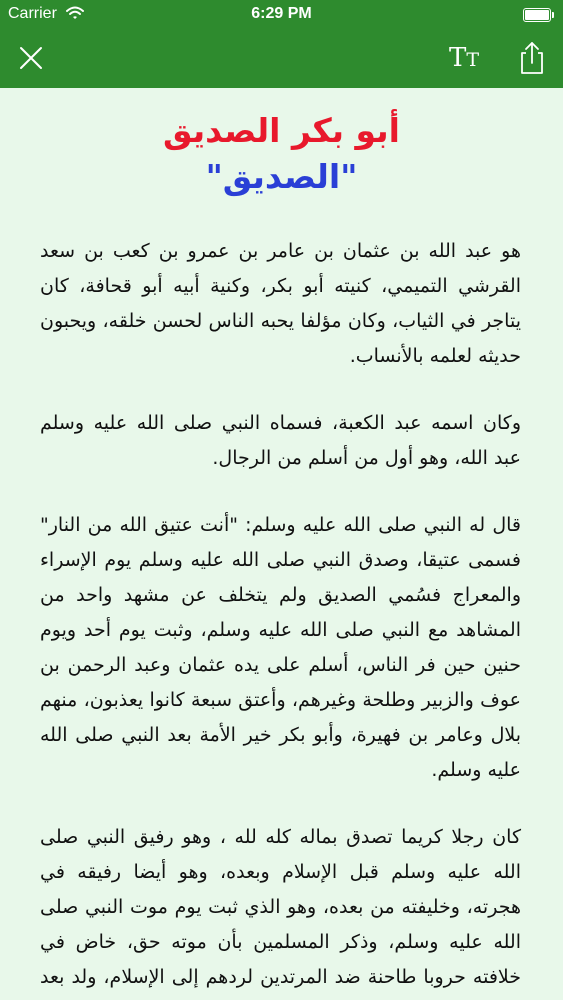 The height and width of the screenshot is (1000, 563). I want to click on status-bar: Carrier 6:29 PM, so click(281, 14).